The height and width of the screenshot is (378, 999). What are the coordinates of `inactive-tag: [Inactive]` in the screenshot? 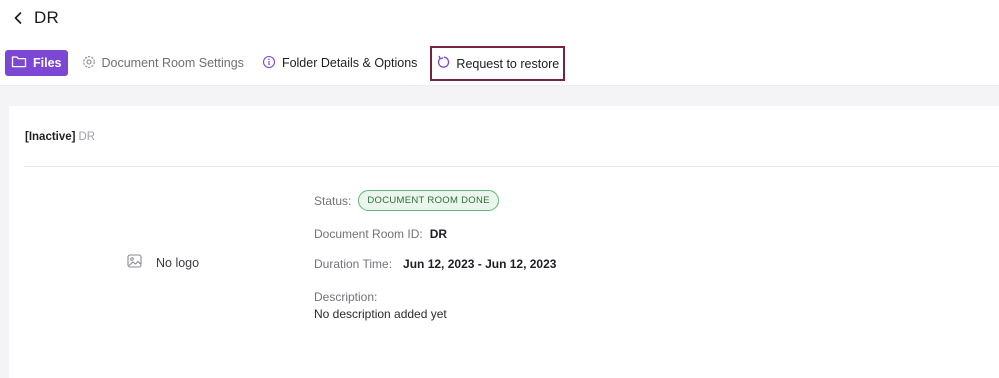 It's located at (50, 137).